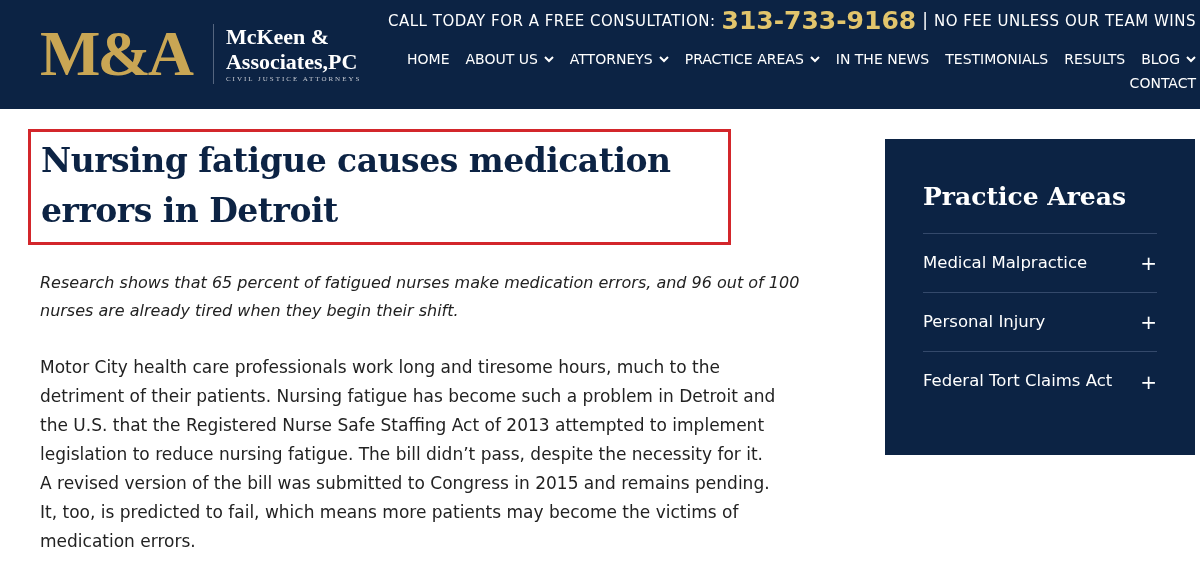  Describe the element at coordinates (278, 36) in the screenshot. I see `logo-name: McKeen &` at that location.